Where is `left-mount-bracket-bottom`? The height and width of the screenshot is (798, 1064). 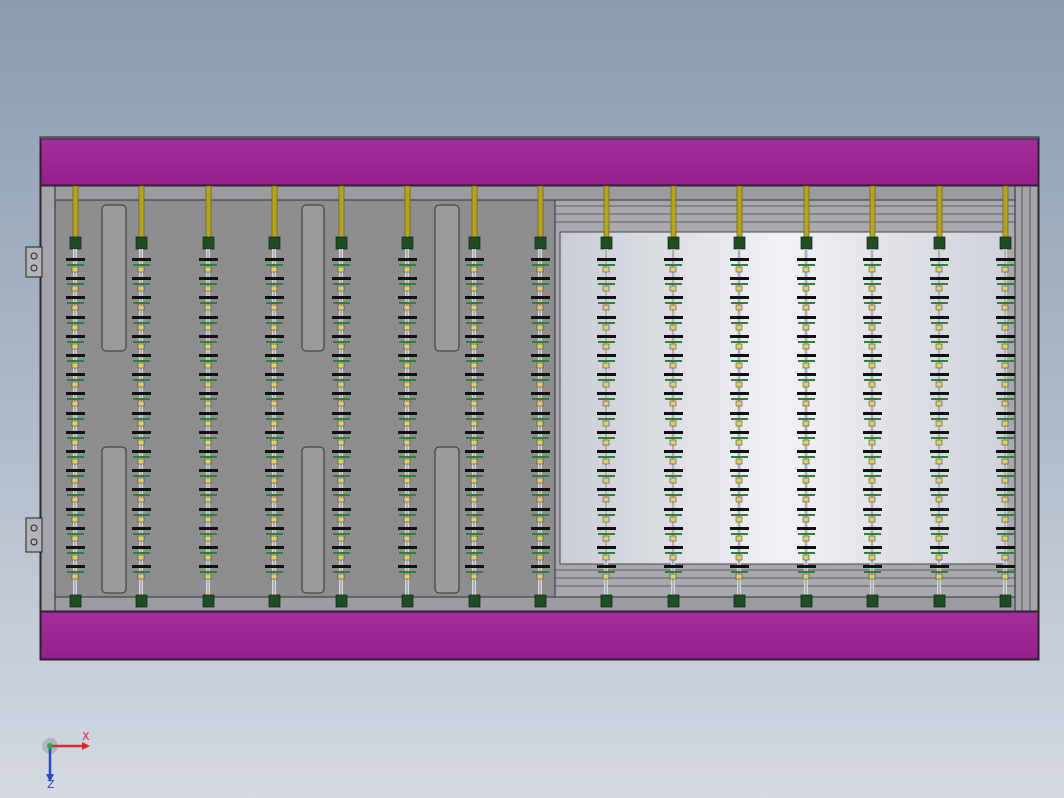 left-mount-bracket-bottom is located at coordinates (34, 535).